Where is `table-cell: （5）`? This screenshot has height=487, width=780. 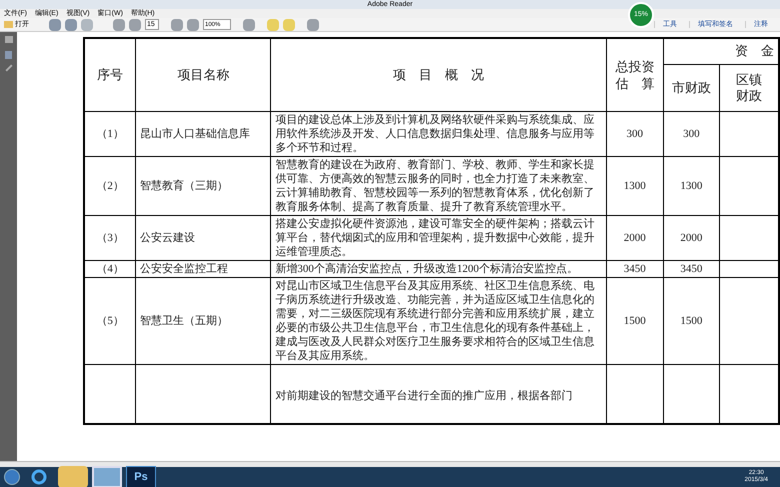 table-cell: （5） is located at coordinates (110, 320).